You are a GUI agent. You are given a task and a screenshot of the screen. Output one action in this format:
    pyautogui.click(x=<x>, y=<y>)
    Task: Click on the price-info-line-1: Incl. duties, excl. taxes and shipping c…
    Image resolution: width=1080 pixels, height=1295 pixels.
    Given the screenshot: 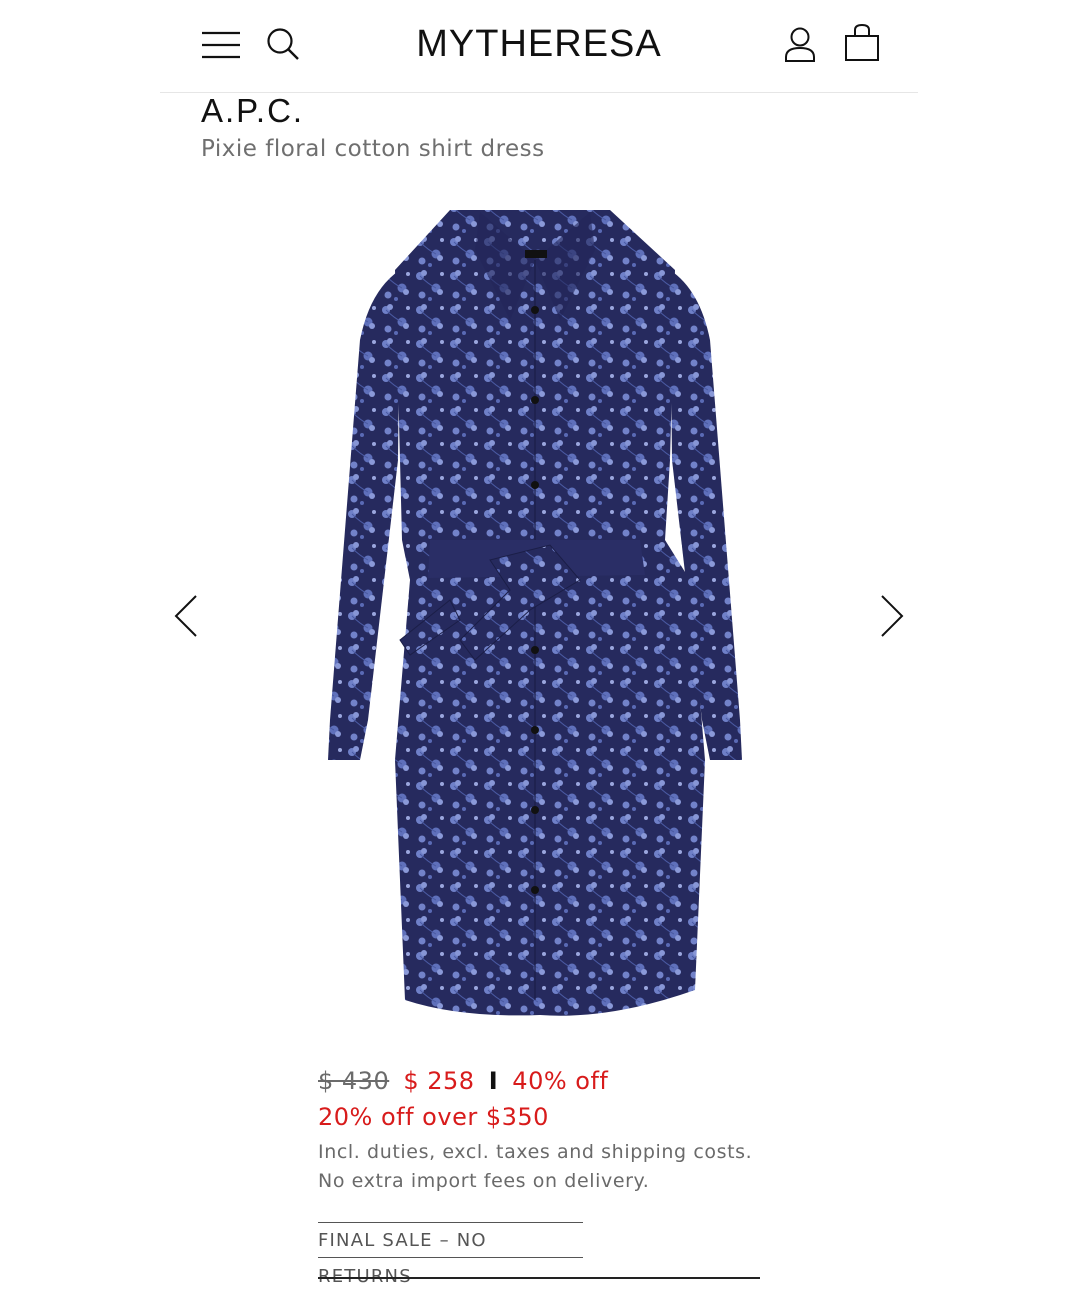 What is the action you would take?
    pyautogui.click(x=535, y=1152)
    